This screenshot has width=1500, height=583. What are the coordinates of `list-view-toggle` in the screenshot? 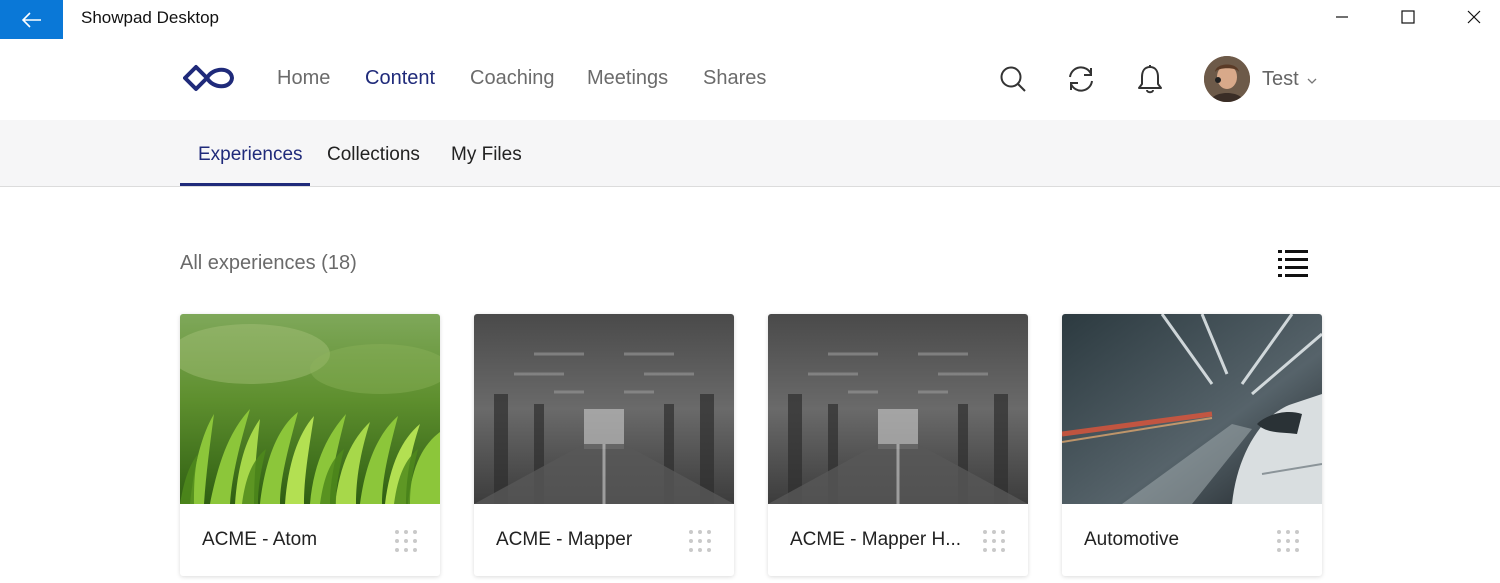 It's located at (1293, 263).